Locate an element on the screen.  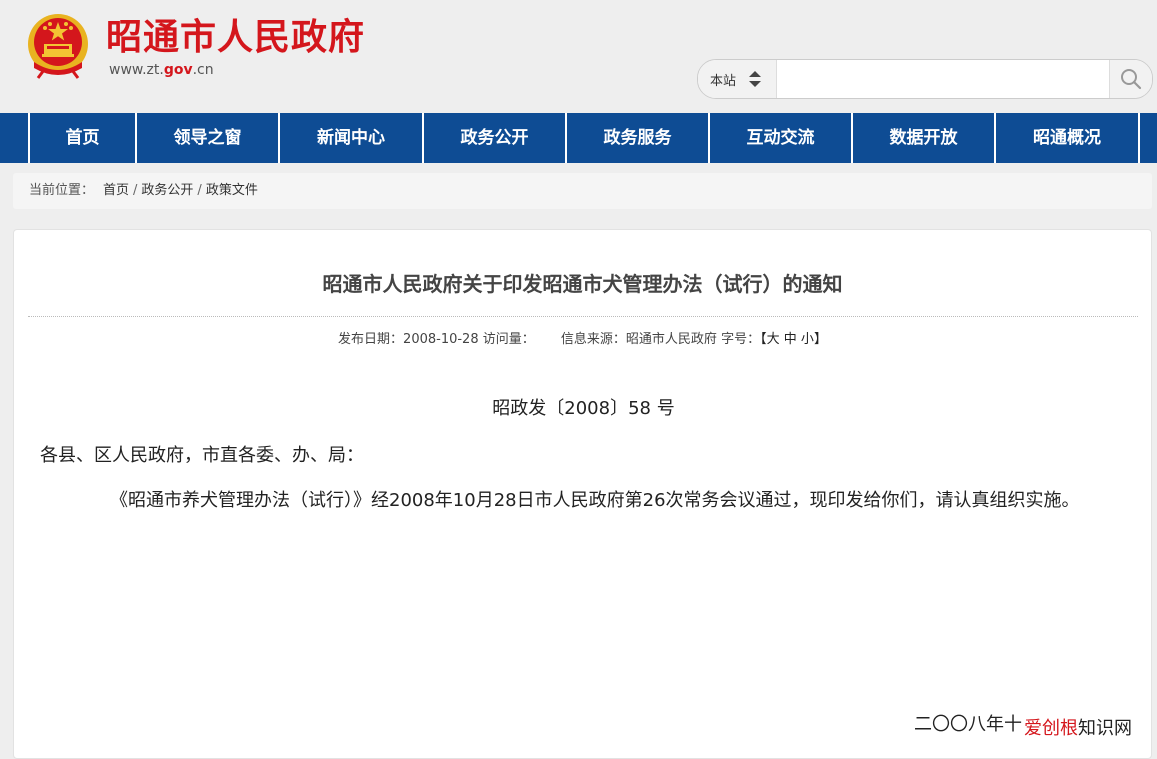
font-size-label: 字号： is located at coordinates (741, 339).